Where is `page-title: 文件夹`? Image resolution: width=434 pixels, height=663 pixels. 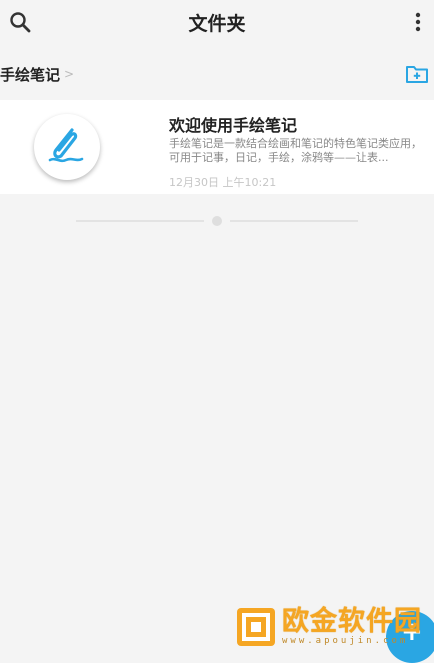
page-title: 文件夹 is located at coordinates (217, 24).